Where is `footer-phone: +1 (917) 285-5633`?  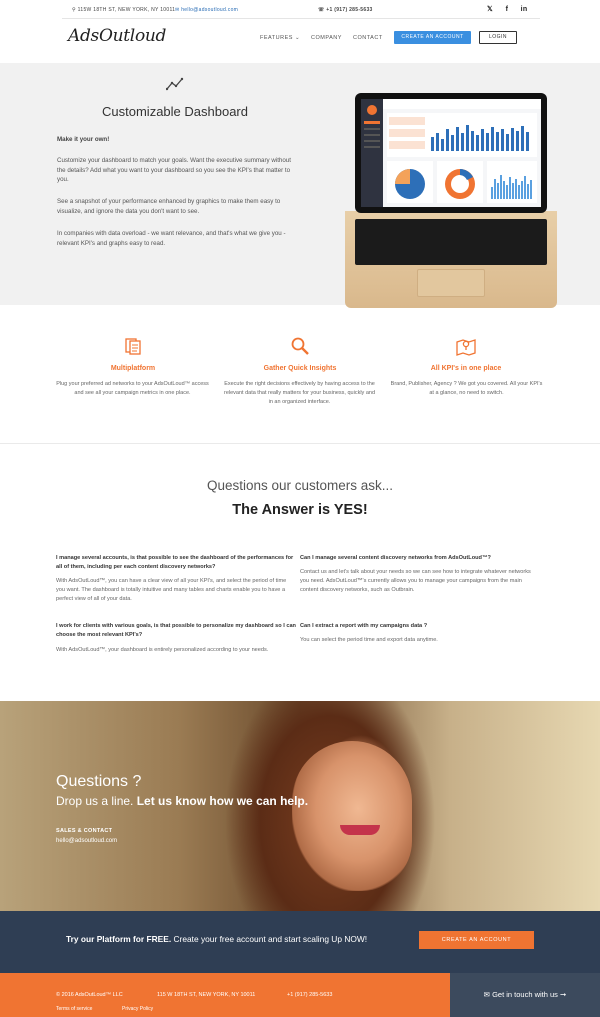 footer-phone: +1 (917) 285-5633 is located at coordinates (310, 995).